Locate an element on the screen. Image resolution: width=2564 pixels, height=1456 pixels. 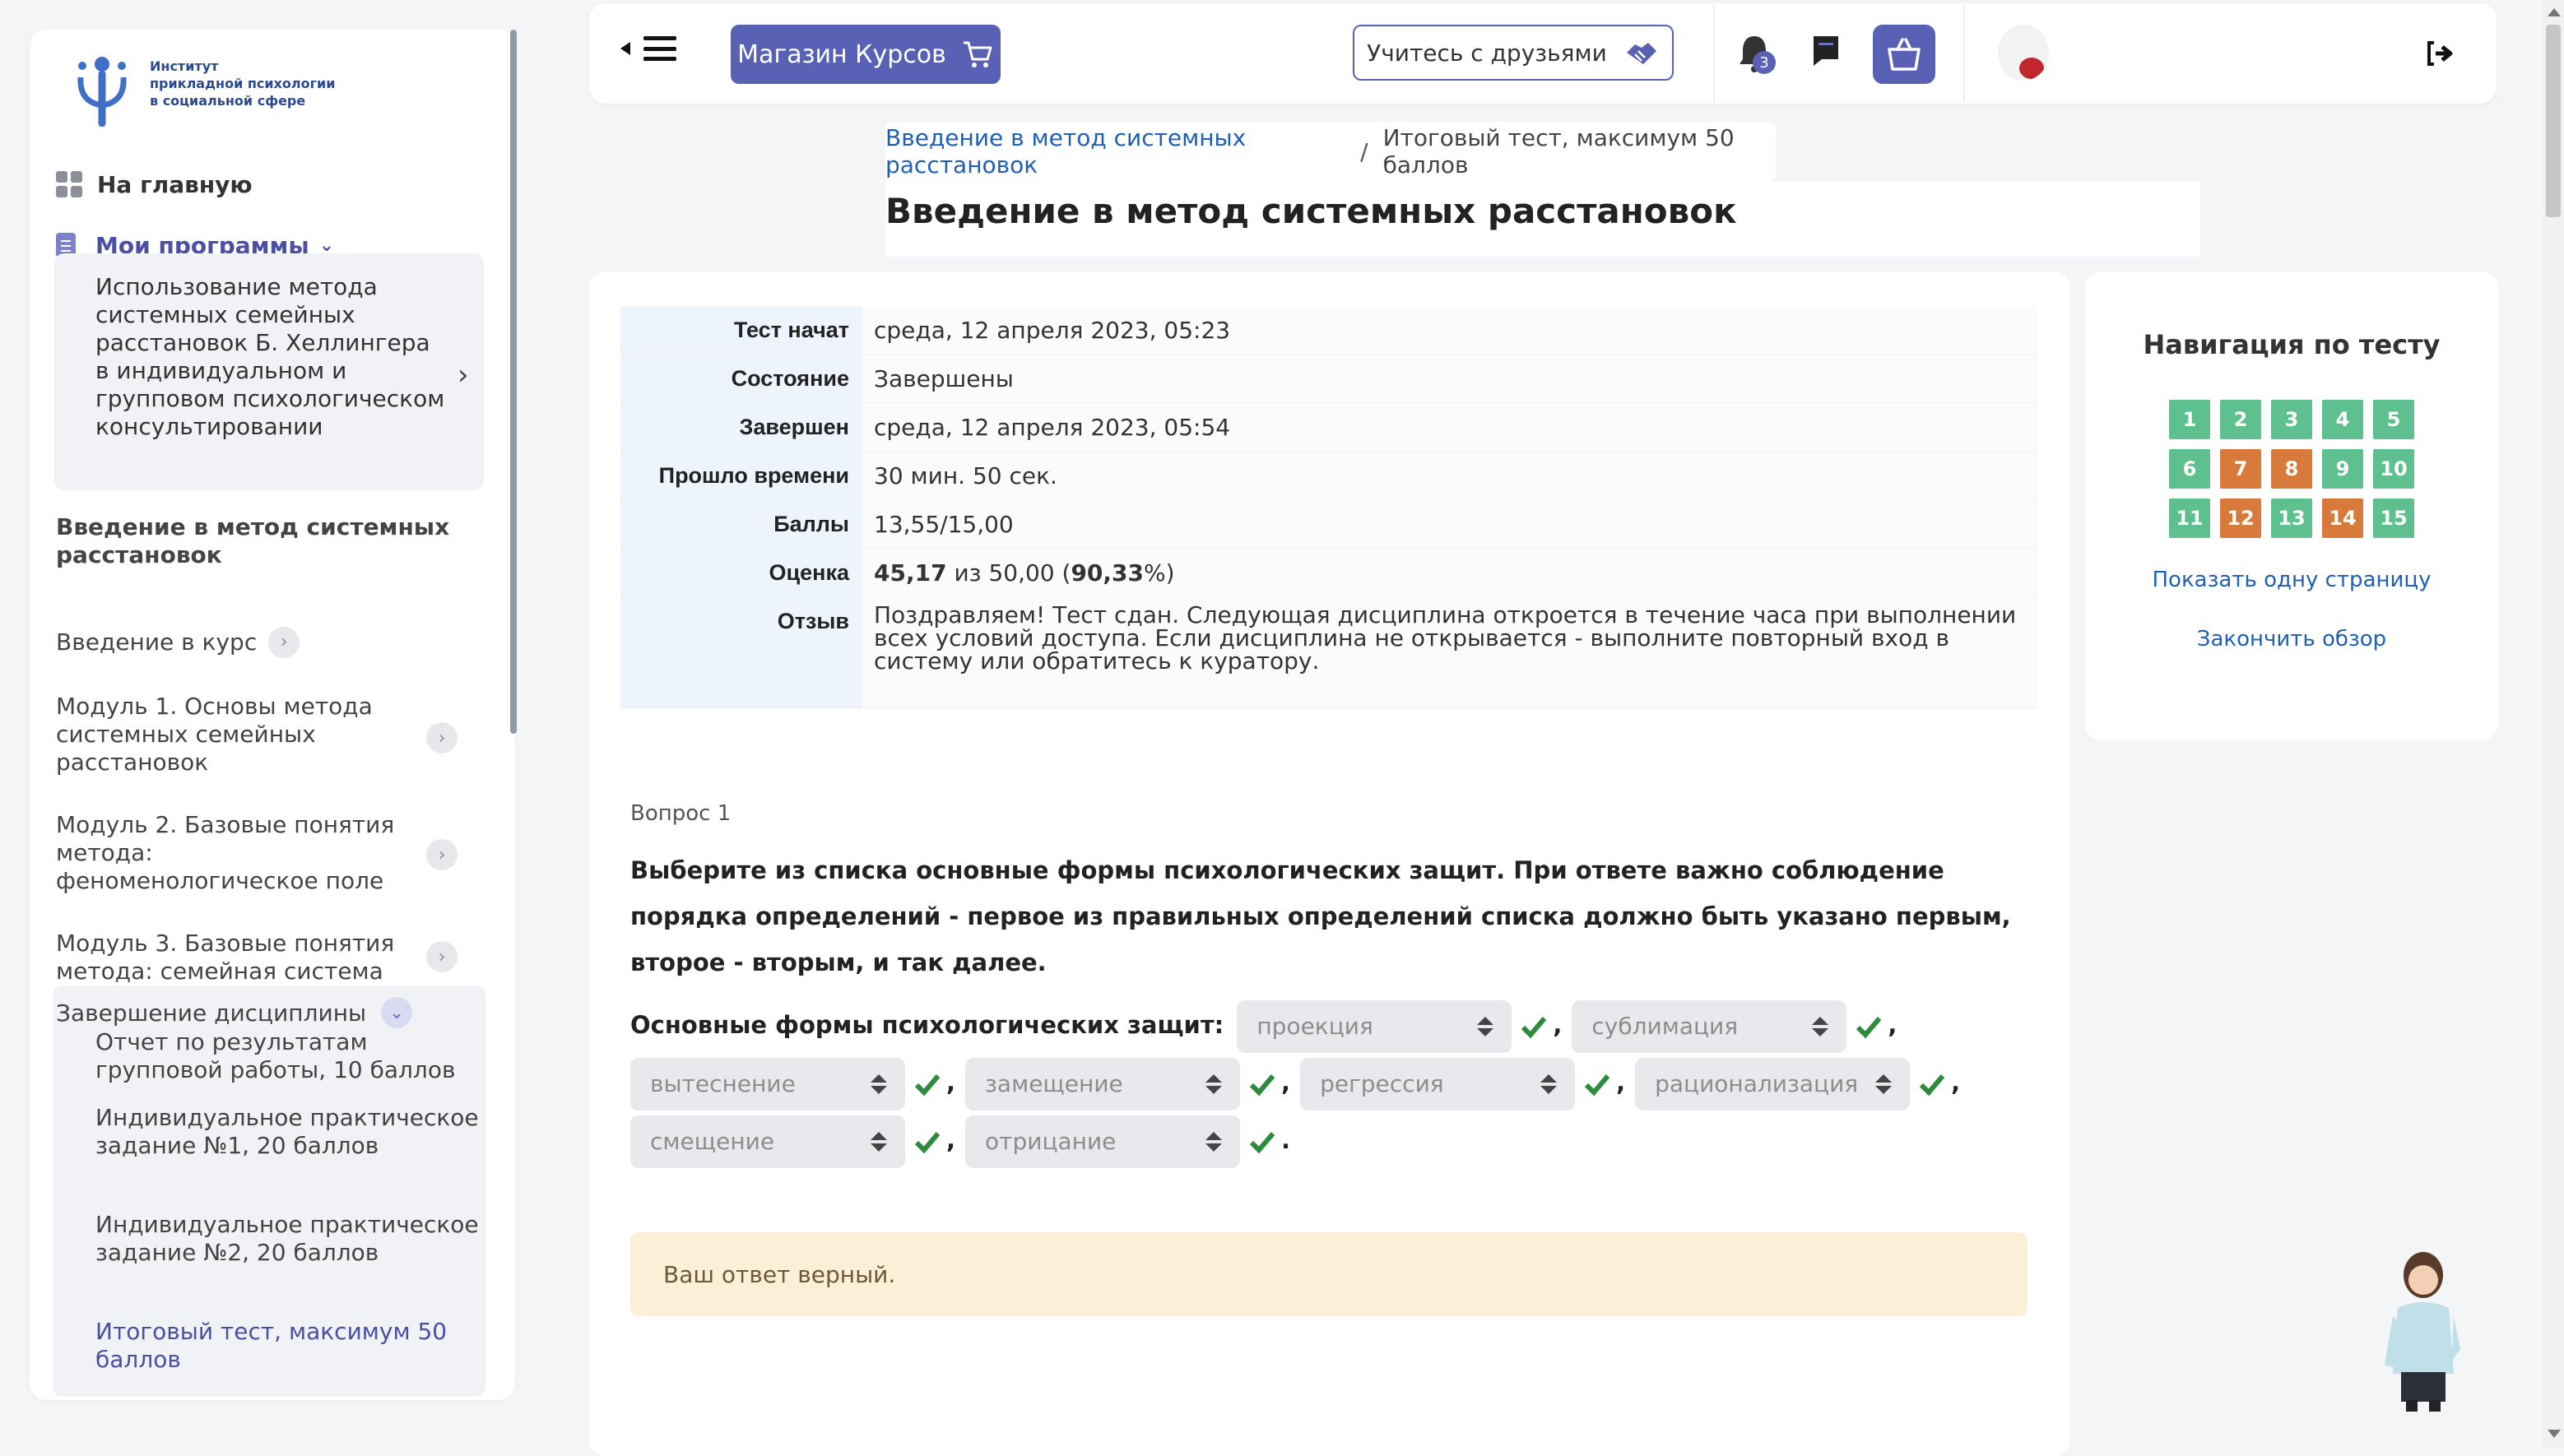
answer-select: проекция is located at coordinates (1374, 1026).